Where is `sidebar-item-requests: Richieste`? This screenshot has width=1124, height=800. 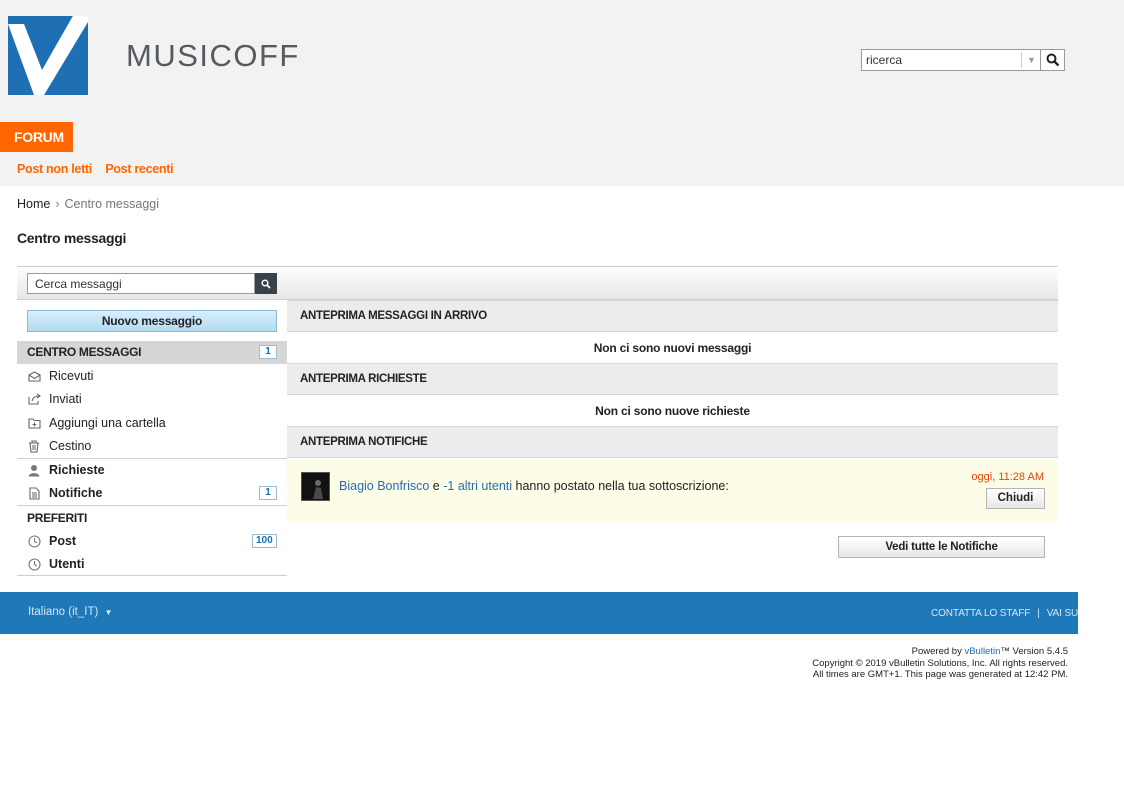 sidebar-item-requests: Richieste is located at coordinates (66, 470).